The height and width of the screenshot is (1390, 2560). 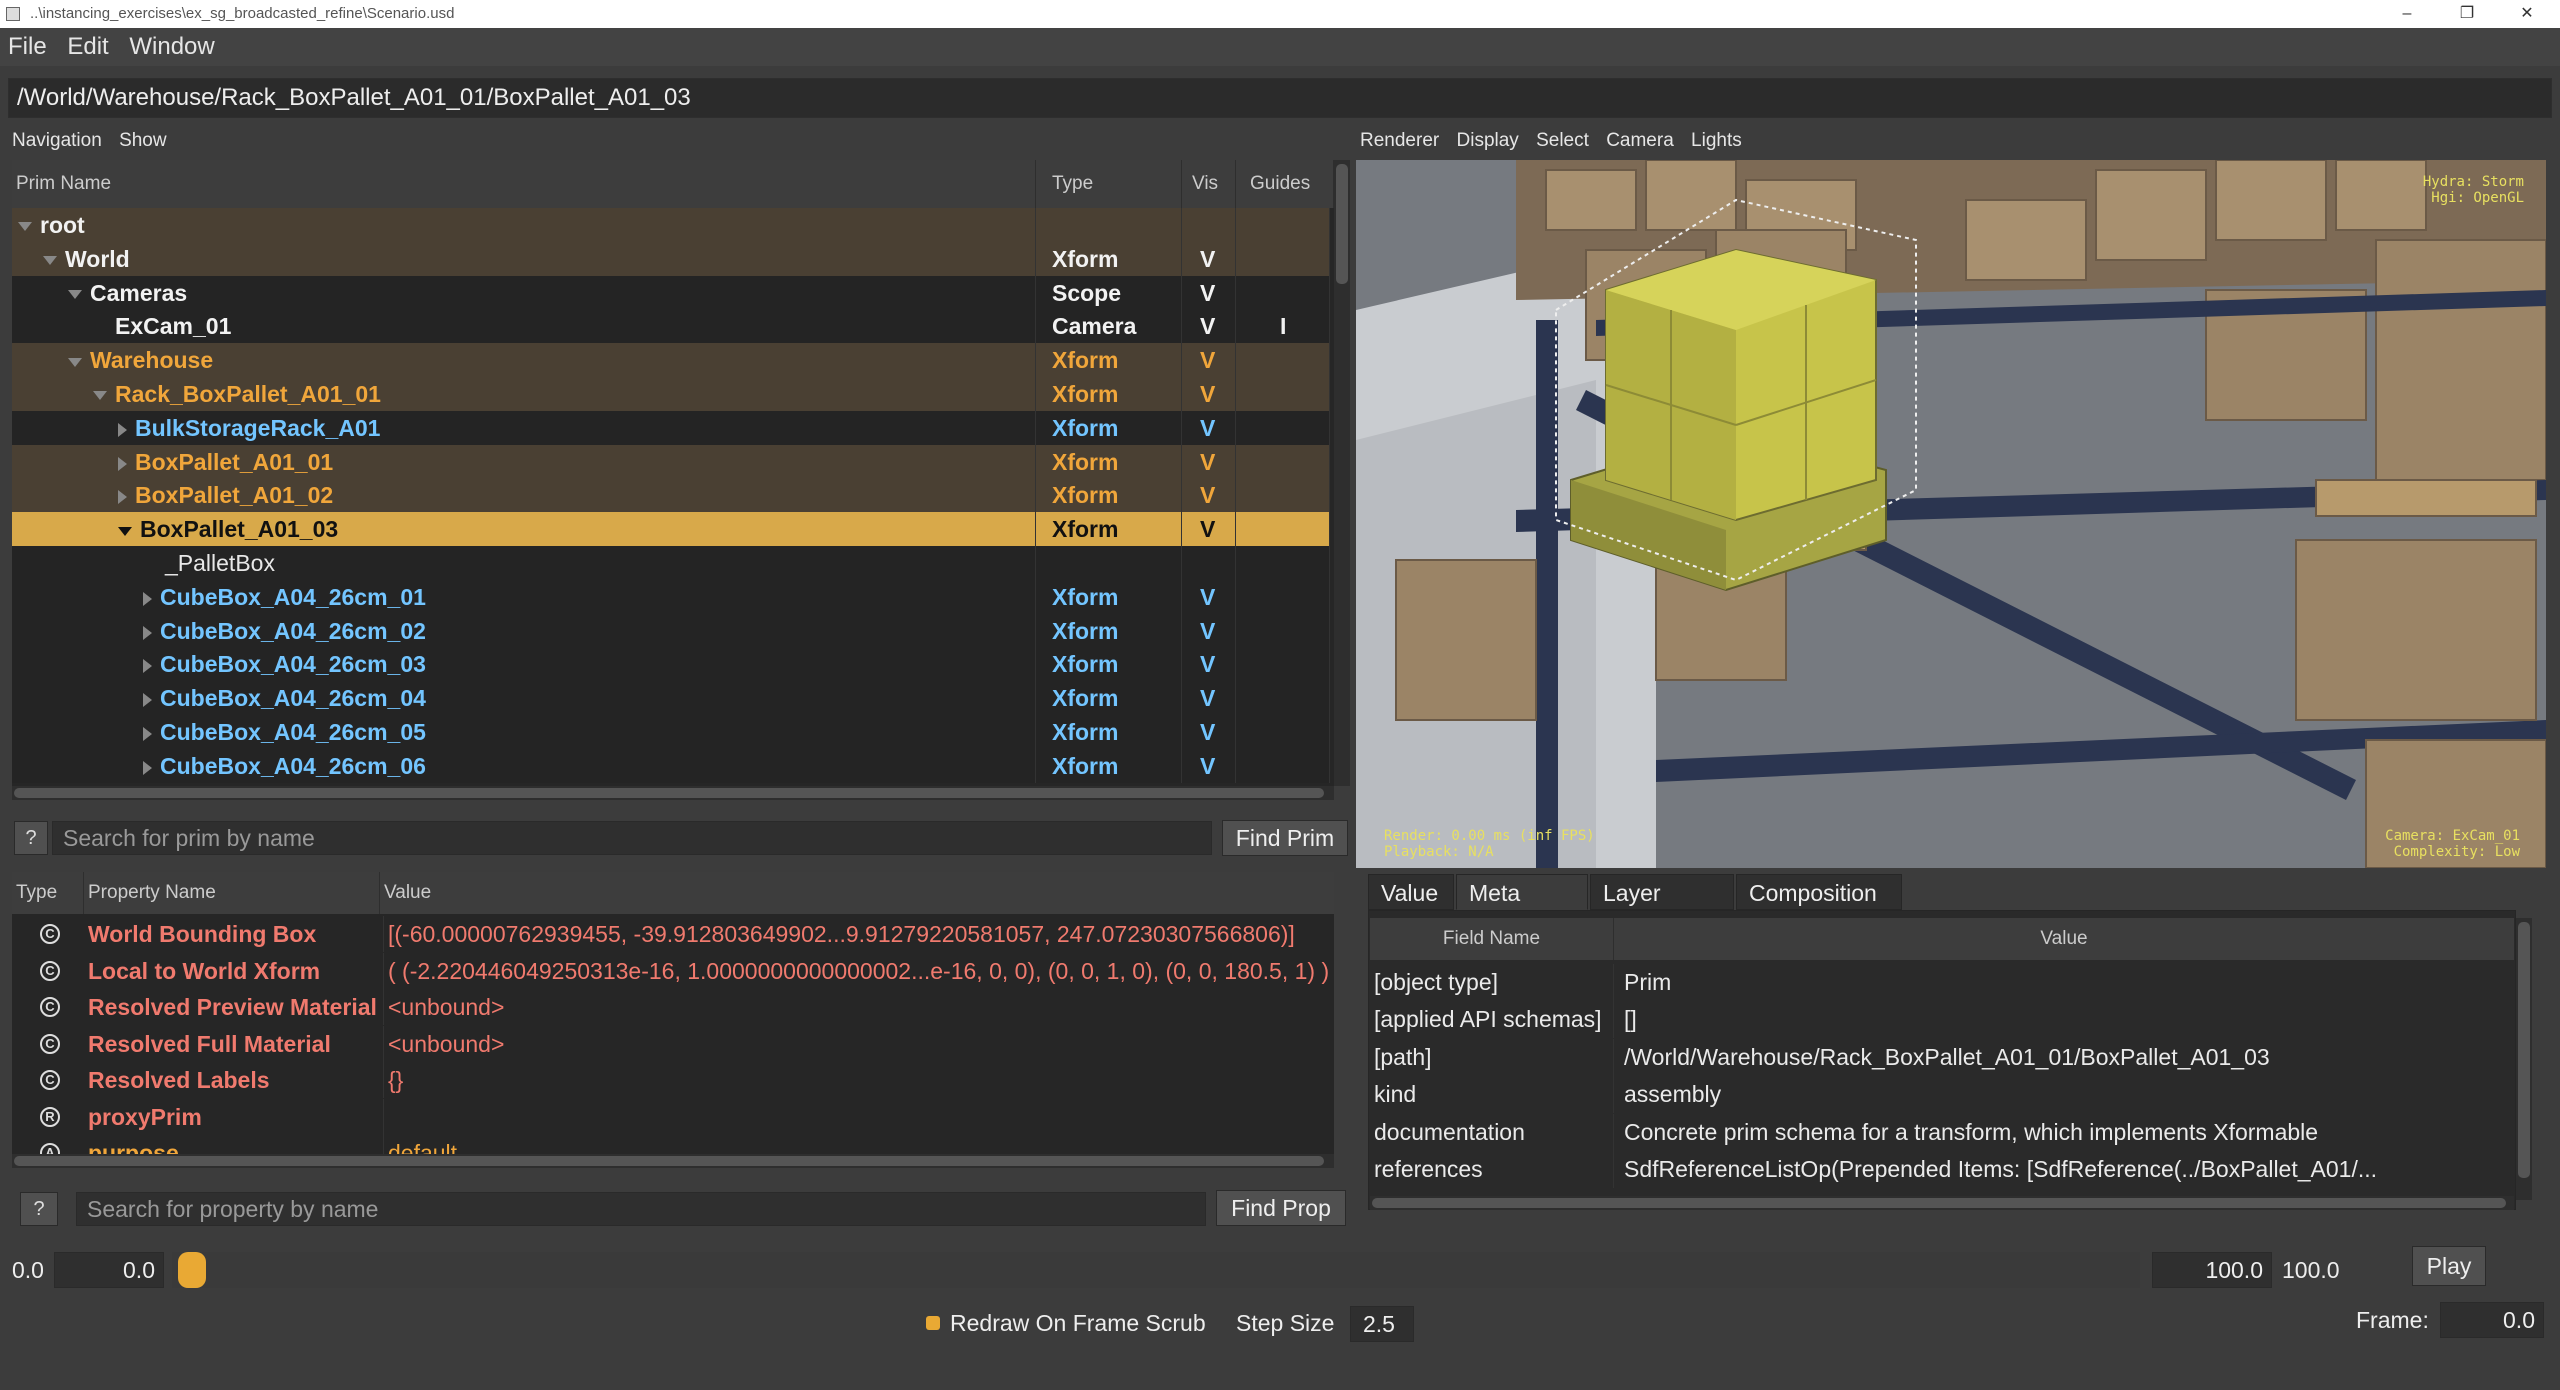 I want to click on menu-file: File, so click(x=27, y=46).